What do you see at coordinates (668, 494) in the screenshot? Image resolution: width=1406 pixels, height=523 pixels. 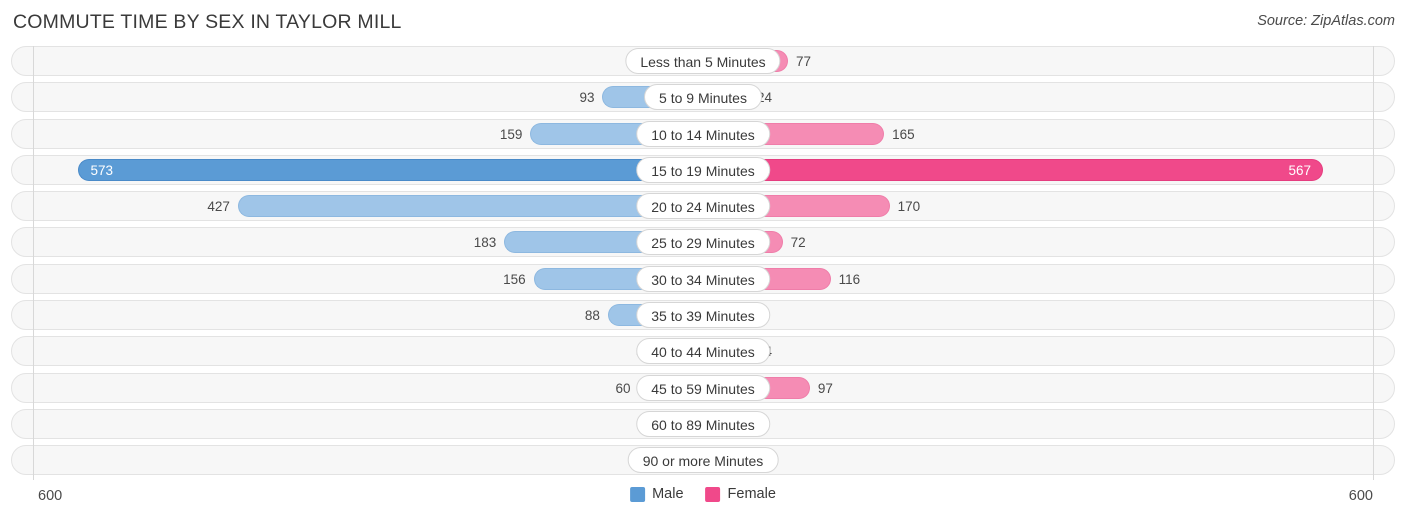 I see `legend-label: Male` at bounding box center [668, 494].